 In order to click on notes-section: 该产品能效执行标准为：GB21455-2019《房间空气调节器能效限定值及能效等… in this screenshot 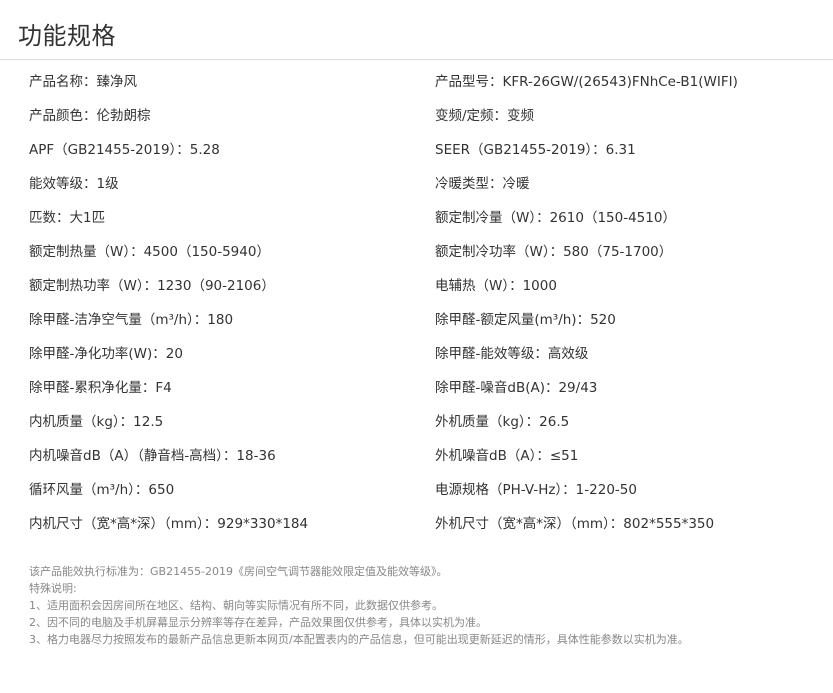, I will do `click(424, 605)`.